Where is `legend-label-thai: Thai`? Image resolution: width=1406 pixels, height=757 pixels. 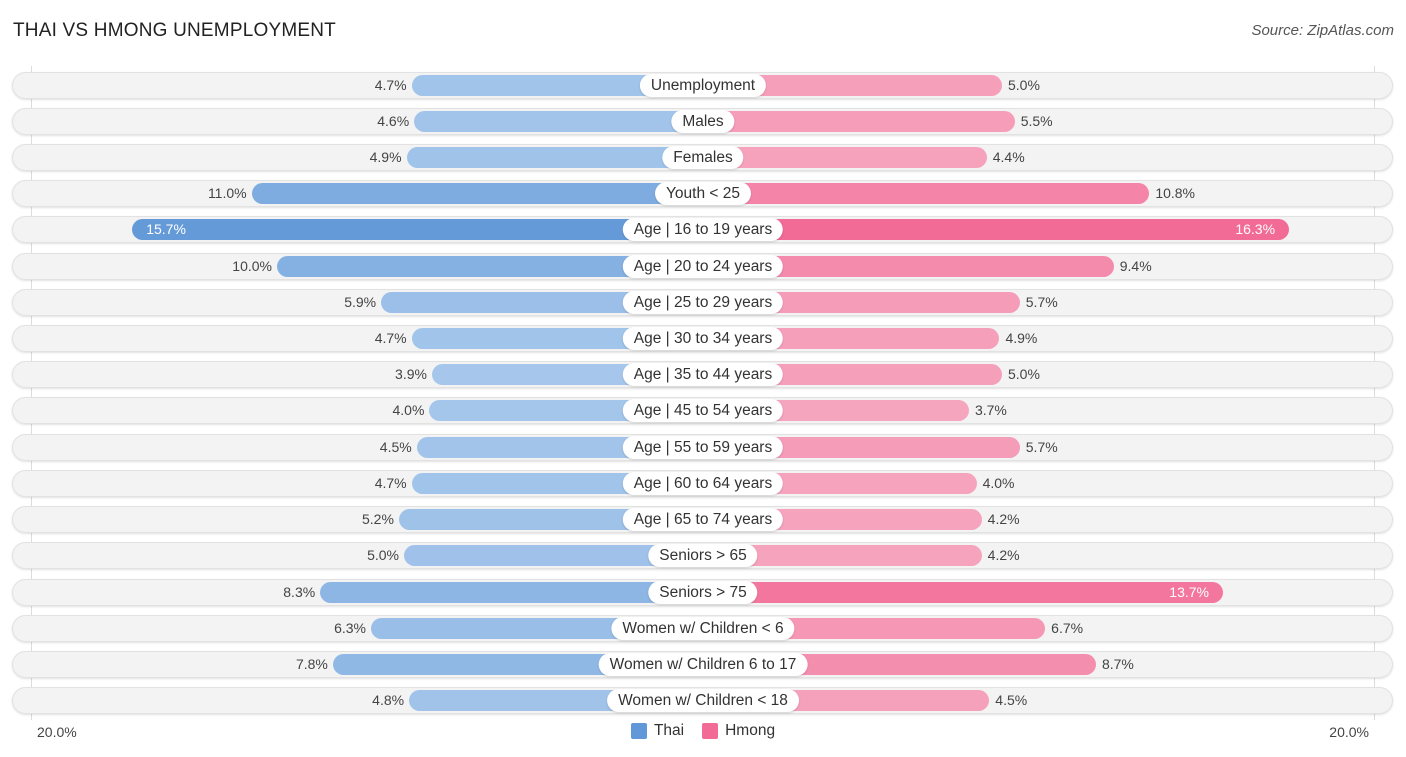 legend-label-thai: Thai is located at coordinates (669, 730).